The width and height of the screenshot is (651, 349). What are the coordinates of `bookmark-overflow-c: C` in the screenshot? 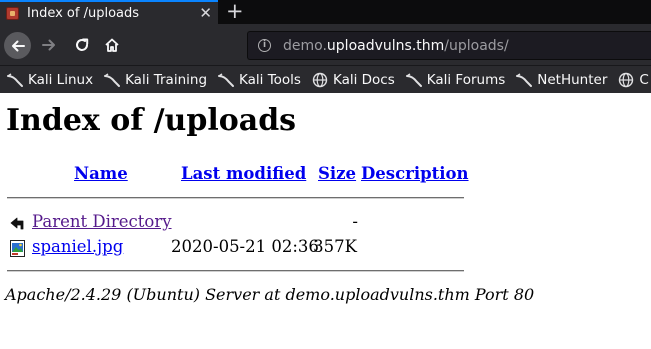 It's located at (633, 79).